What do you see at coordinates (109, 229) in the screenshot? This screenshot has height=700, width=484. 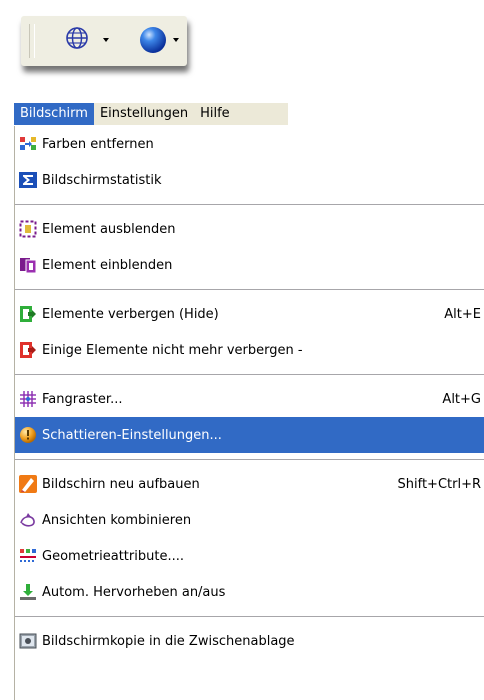 I see `menu-item-label: Element ausblenden` at bounding box center [109, 229].